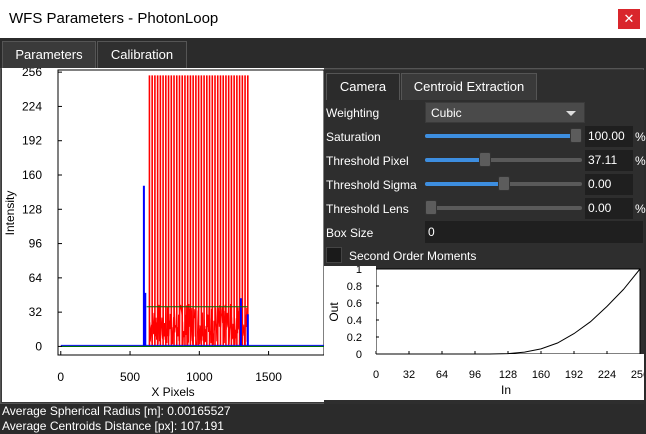 Image resolution: width=646 pixels, height=434 pixels. I want to click on intensity-xlabel: X Pixels, so click(172, 392).